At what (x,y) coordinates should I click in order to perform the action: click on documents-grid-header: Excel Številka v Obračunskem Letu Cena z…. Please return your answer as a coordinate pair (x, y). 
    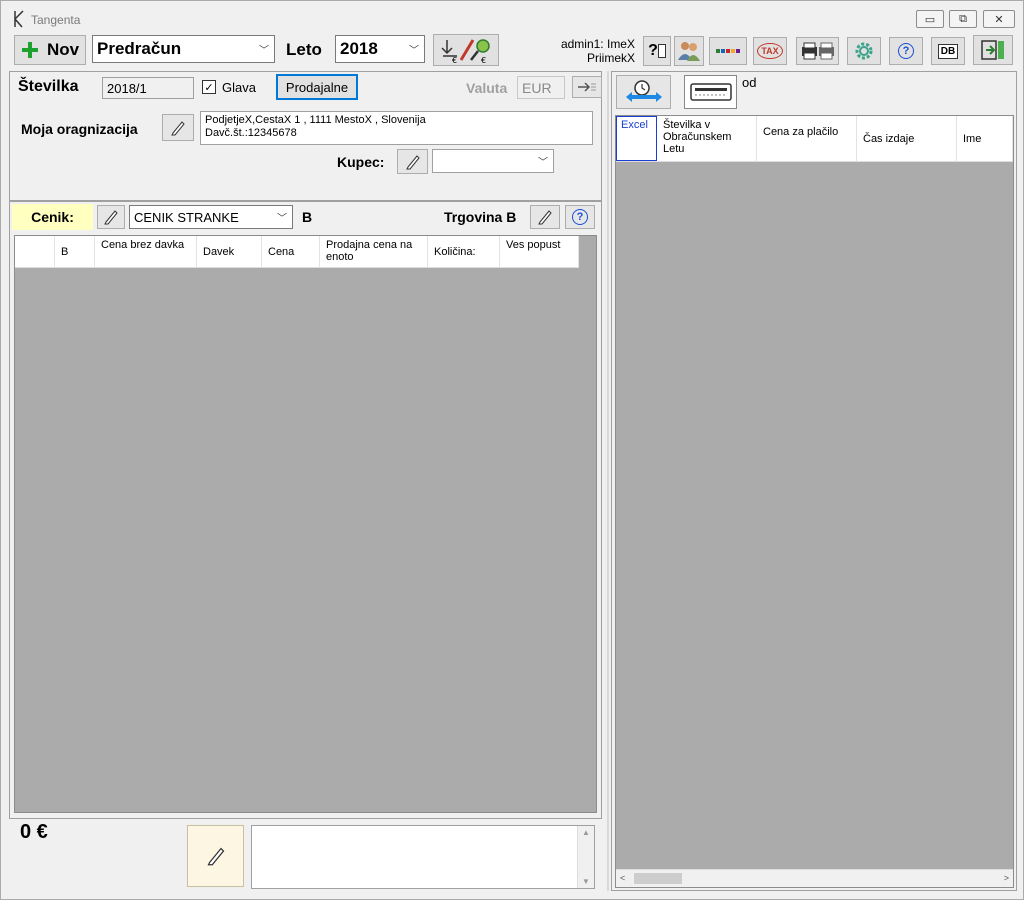
    Looking at the image, I should click on (814, 139).